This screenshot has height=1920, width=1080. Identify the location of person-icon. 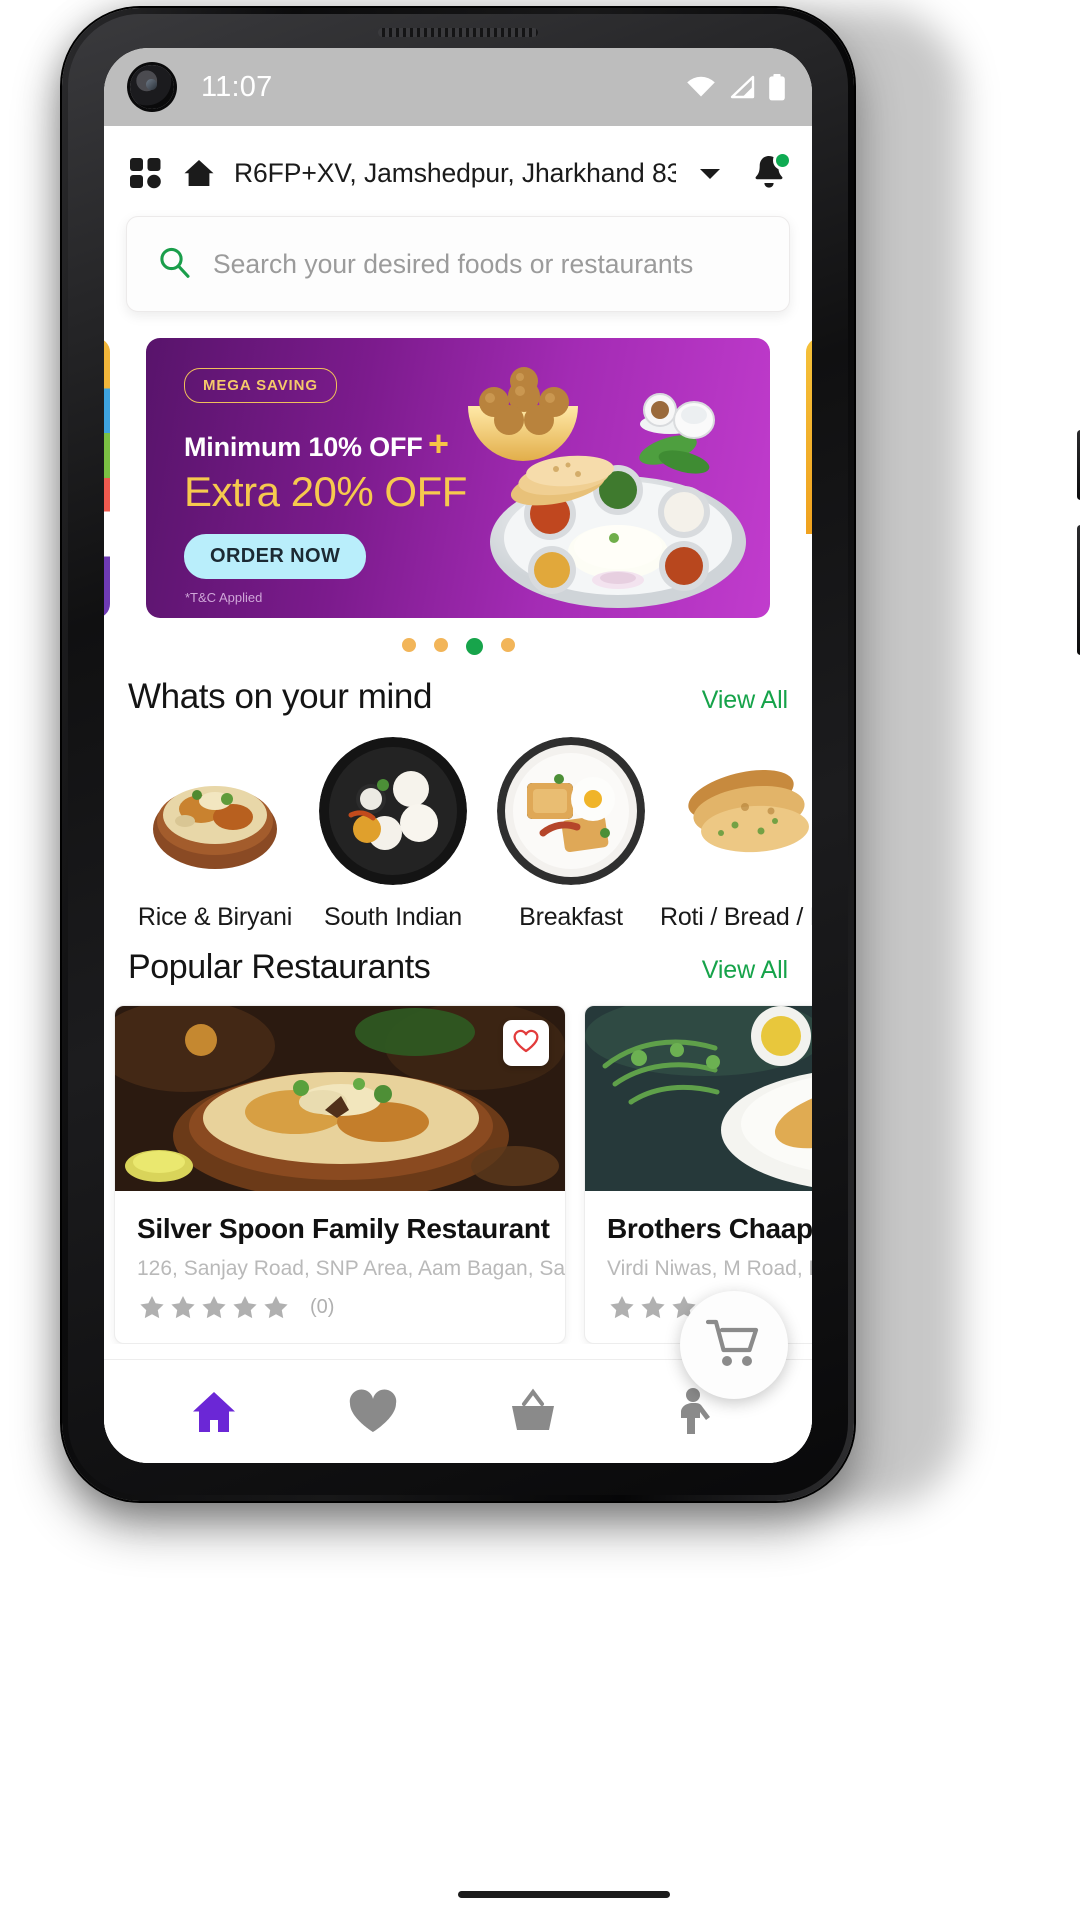
(696, 1410).